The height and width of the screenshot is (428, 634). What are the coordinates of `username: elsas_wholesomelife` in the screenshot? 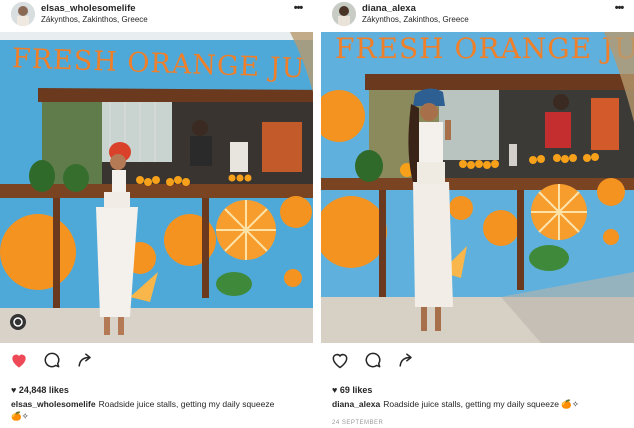 It's located at (88, 8).